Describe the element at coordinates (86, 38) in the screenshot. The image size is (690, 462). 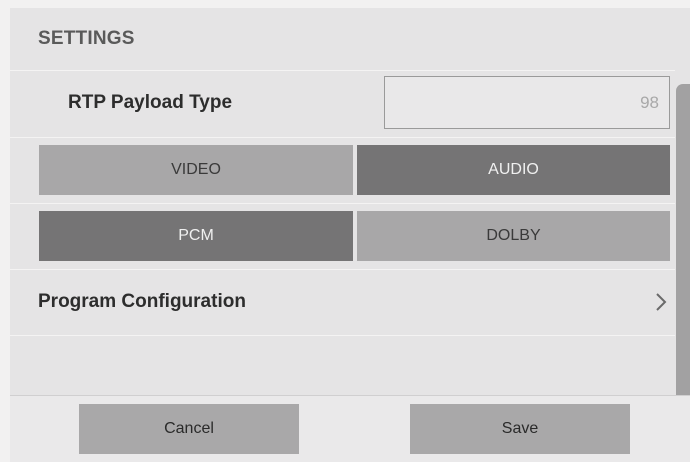
I see `page-title: SETTINGS` at that location.